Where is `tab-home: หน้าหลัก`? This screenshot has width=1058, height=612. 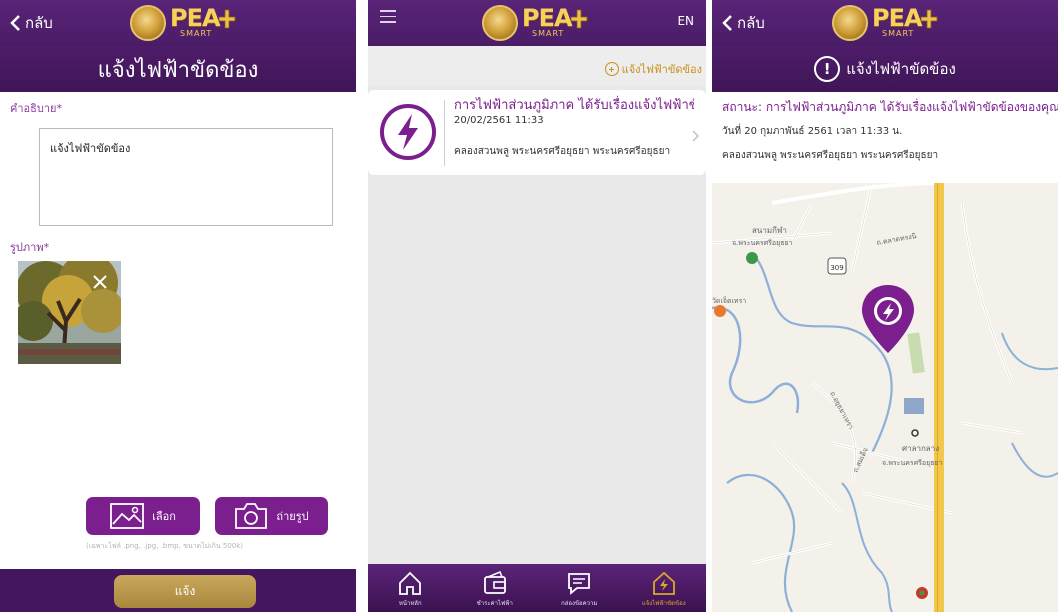 tab-home: หน้าหลัก is located at coordinates (410, 588).